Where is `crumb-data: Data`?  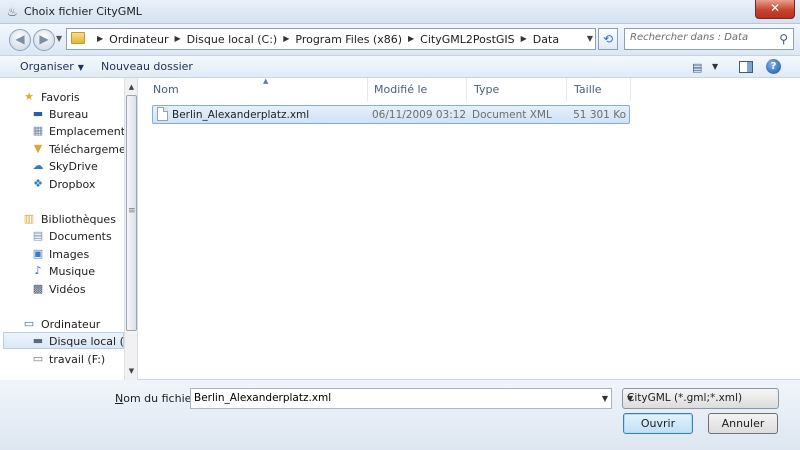
crumb-data: Data is located at coordinates (546, 39).